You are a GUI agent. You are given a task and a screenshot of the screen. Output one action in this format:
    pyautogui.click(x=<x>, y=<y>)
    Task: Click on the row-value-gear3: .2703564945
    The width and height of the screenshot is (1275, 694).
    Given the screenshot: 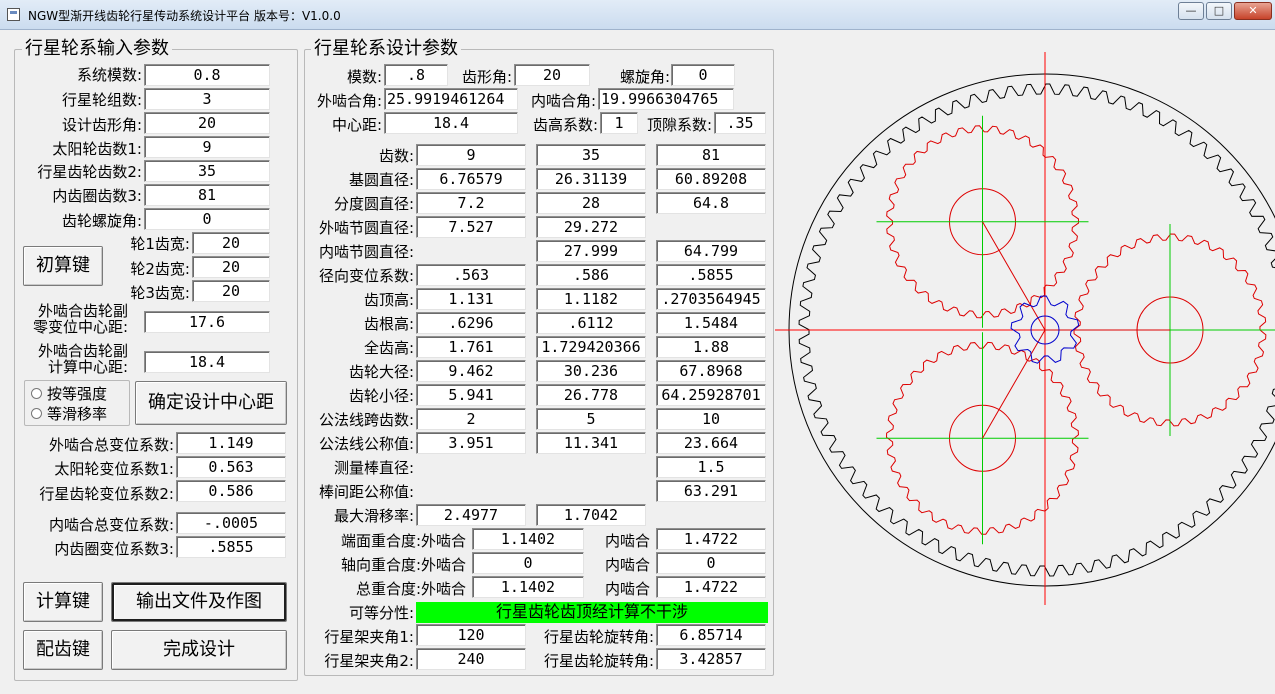 What is the action you would take?
    pyautogui.click(x=711, y=299)
    